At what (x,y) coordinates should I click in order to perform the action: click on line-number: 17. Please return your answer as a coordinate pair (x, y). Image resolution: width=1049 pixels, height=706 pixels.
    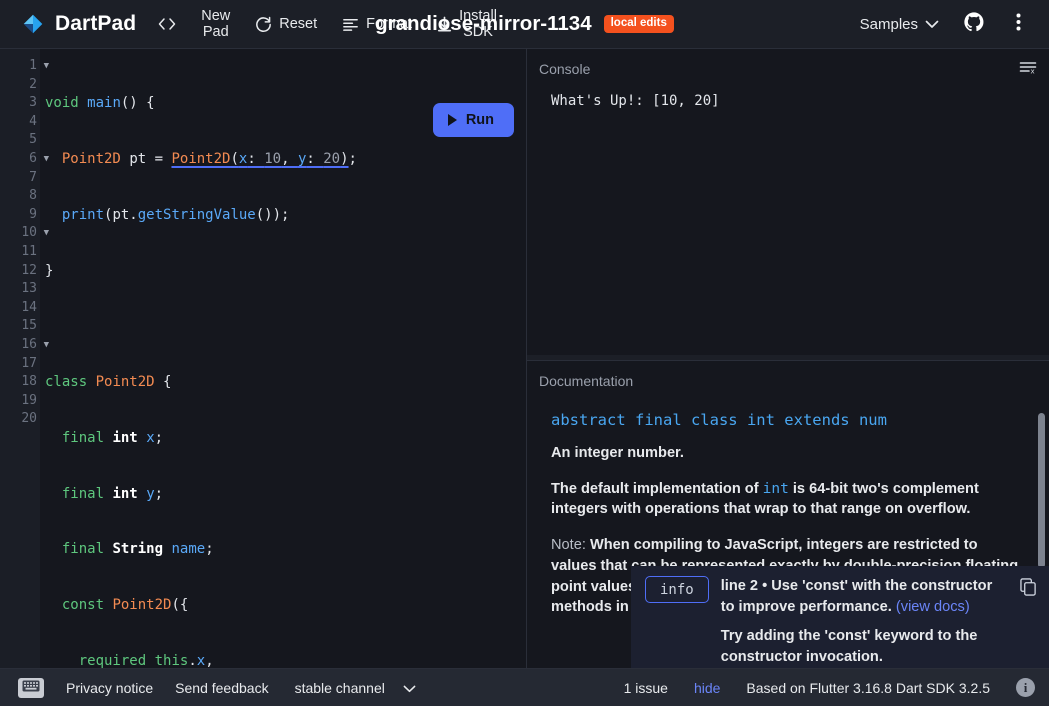
    Looking at the image, I should click on (29, 363).